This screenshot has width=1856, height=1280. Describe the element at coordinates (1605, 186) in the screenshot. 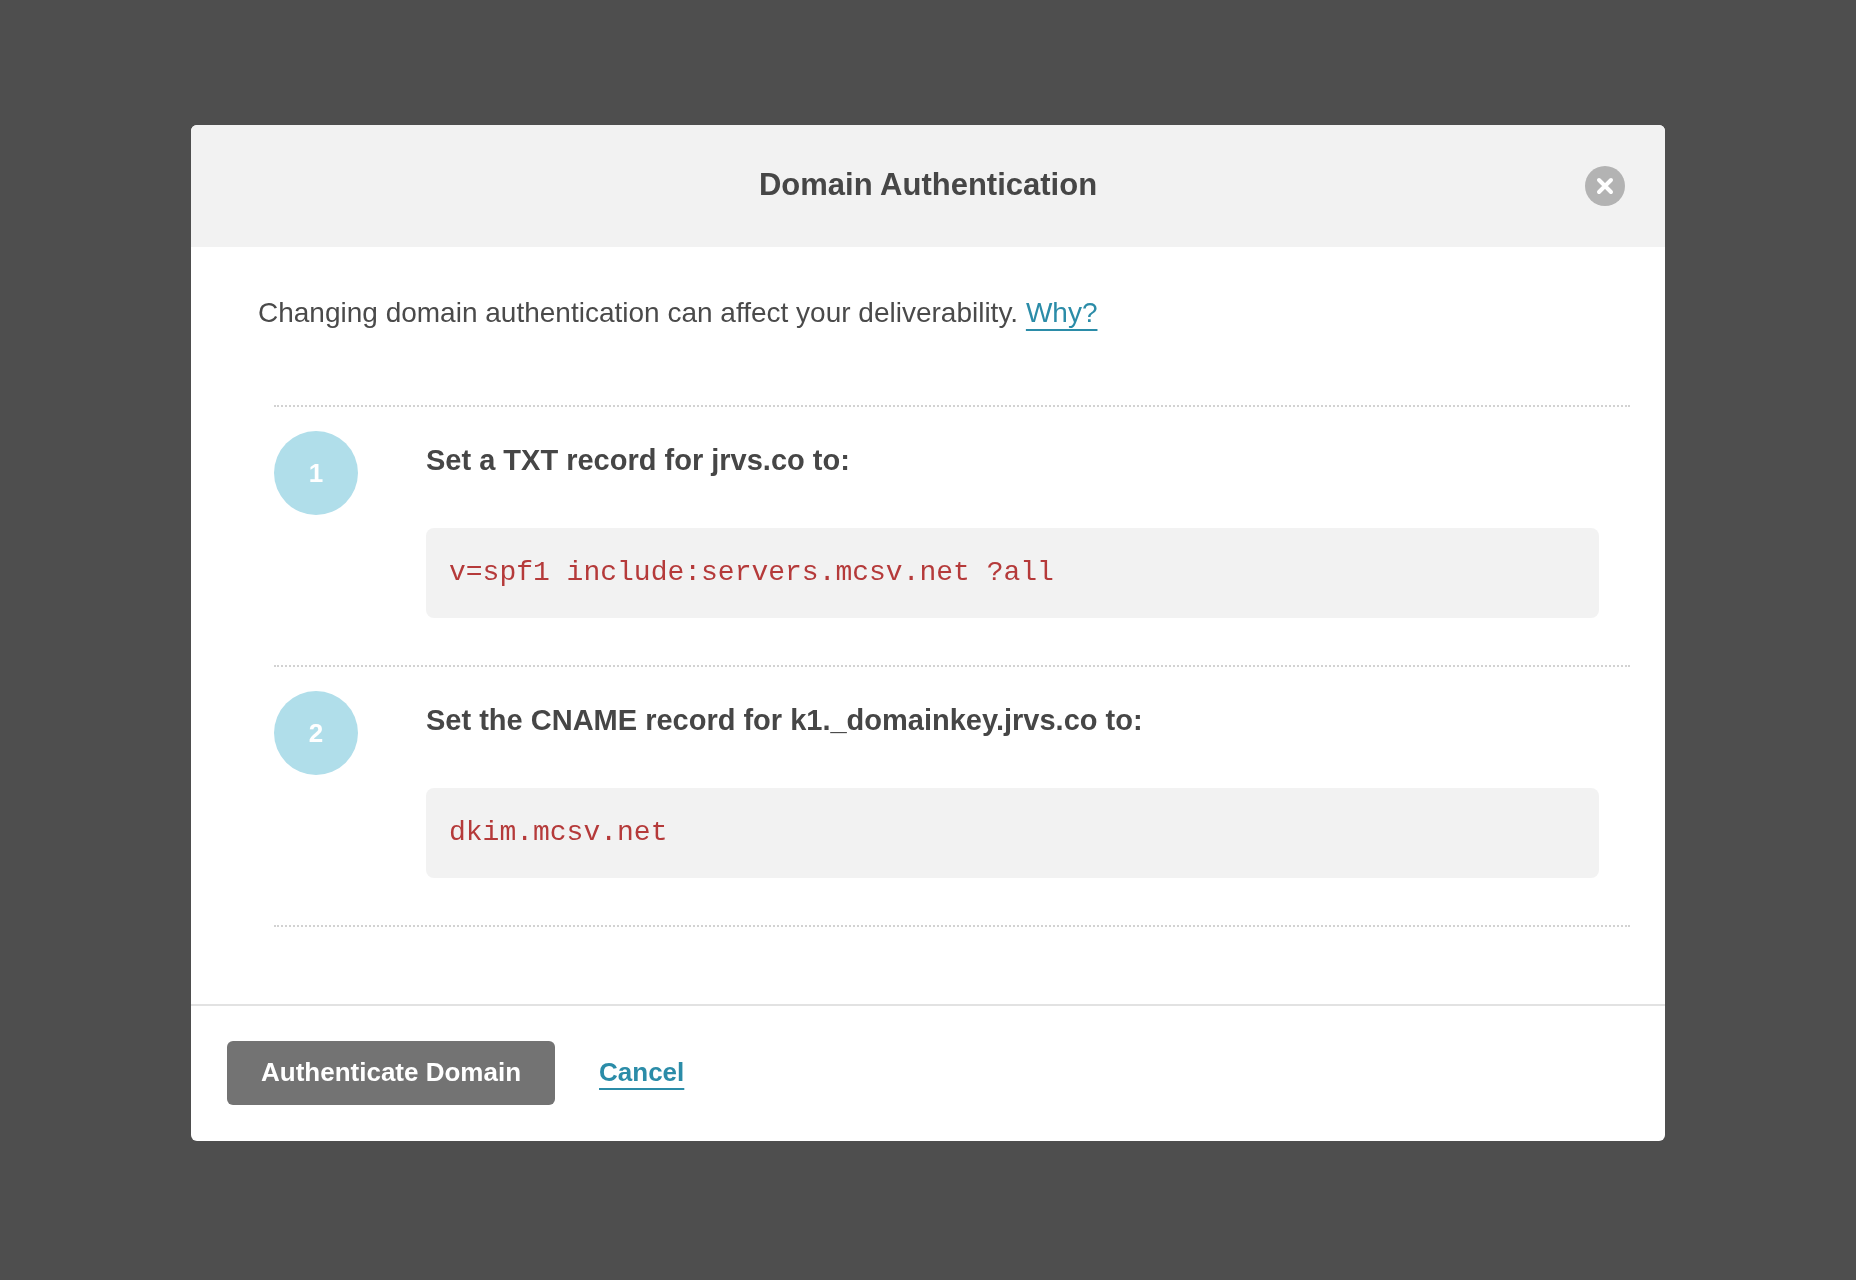

I see `close-icon` at that location.